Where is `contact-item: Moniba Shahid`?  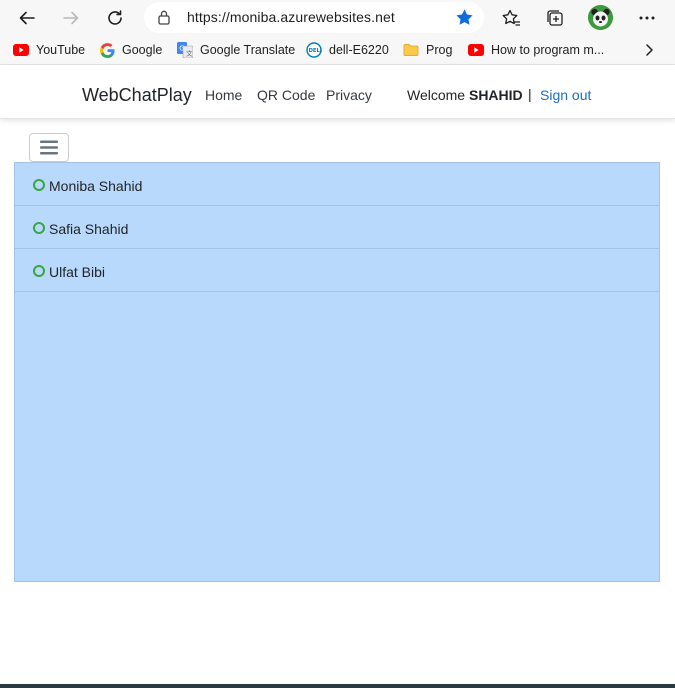
contact-item: Moniba Shahid is located at coordinates (337, 184).